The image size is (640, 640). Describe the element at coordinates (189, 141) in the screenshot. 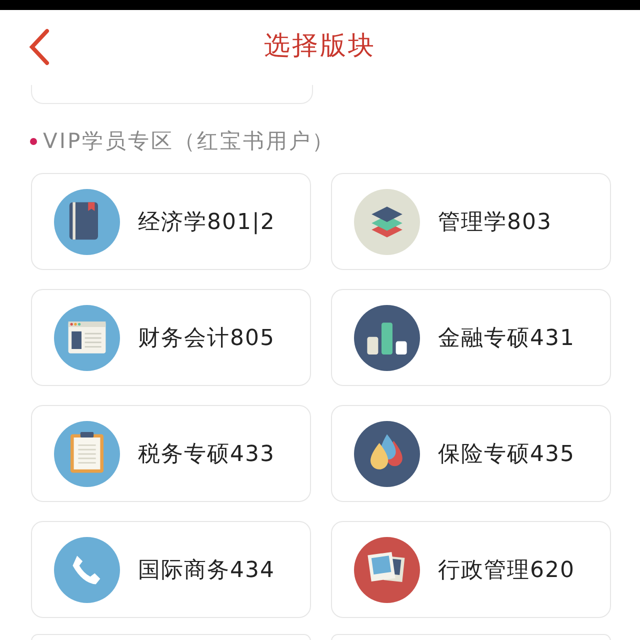

I see `section-title: VIP学员专区（红宝书用户）` at that location.